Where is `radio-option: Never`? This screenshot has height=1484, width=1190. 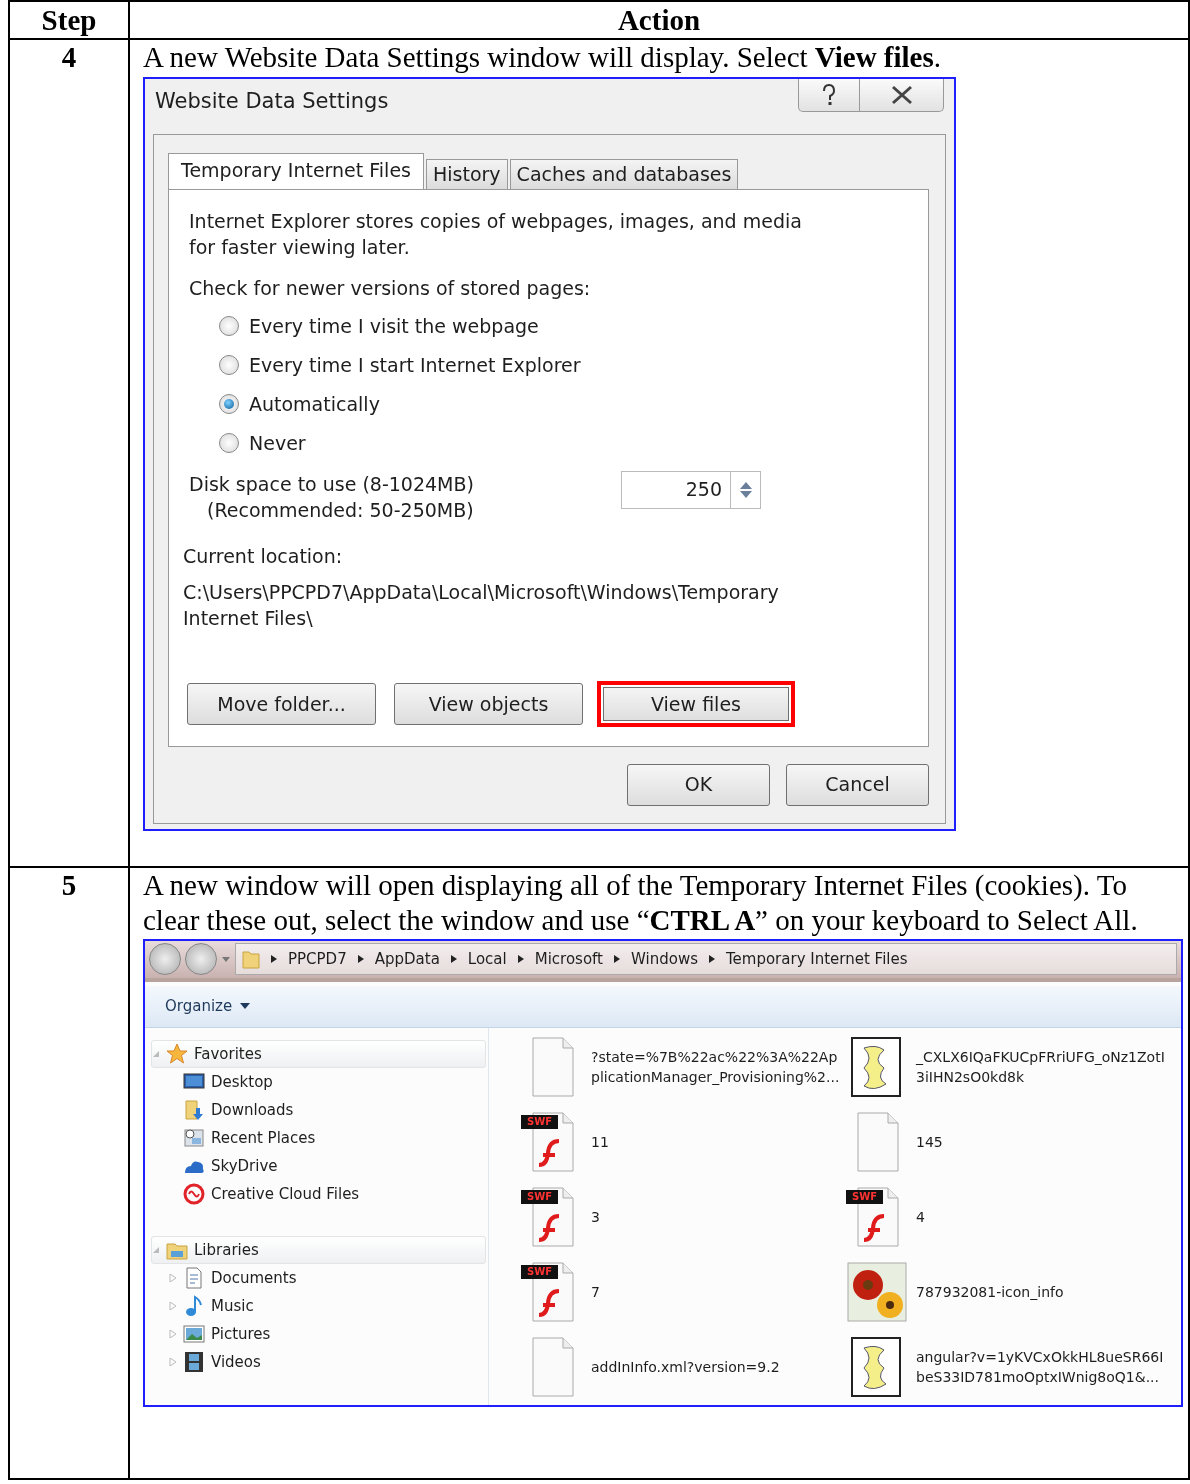 radio-option: Never is located at coordinates (573, 443).